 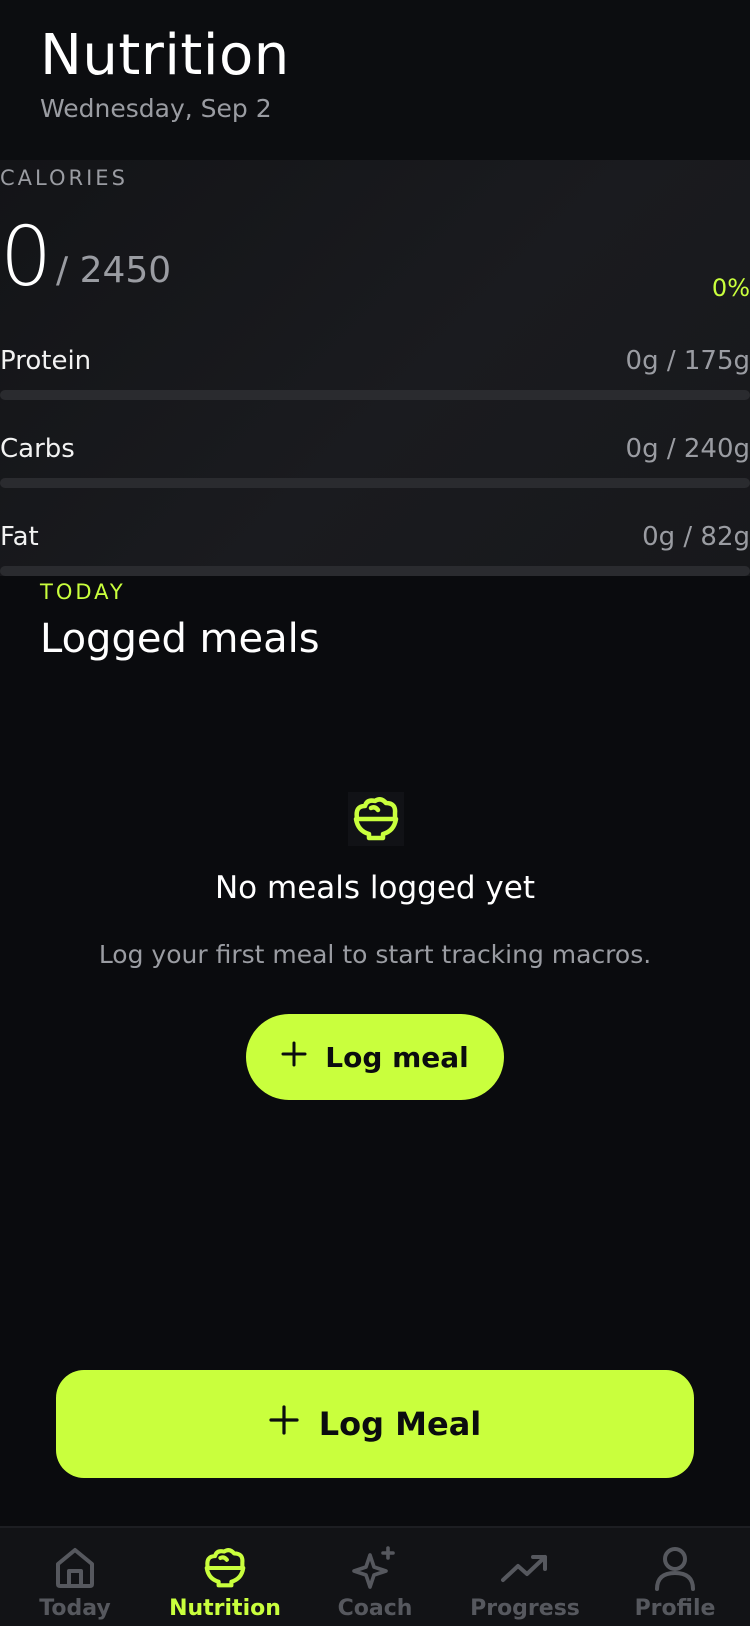 I want to click on user-icon, so click(x=675, y=1568).